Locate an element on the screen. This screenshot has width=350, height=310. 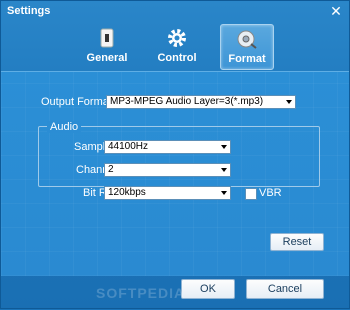
output-format-value: MP3-MPEG Audio Layer=3(*.mp3) is located at coordinates (187, 101).